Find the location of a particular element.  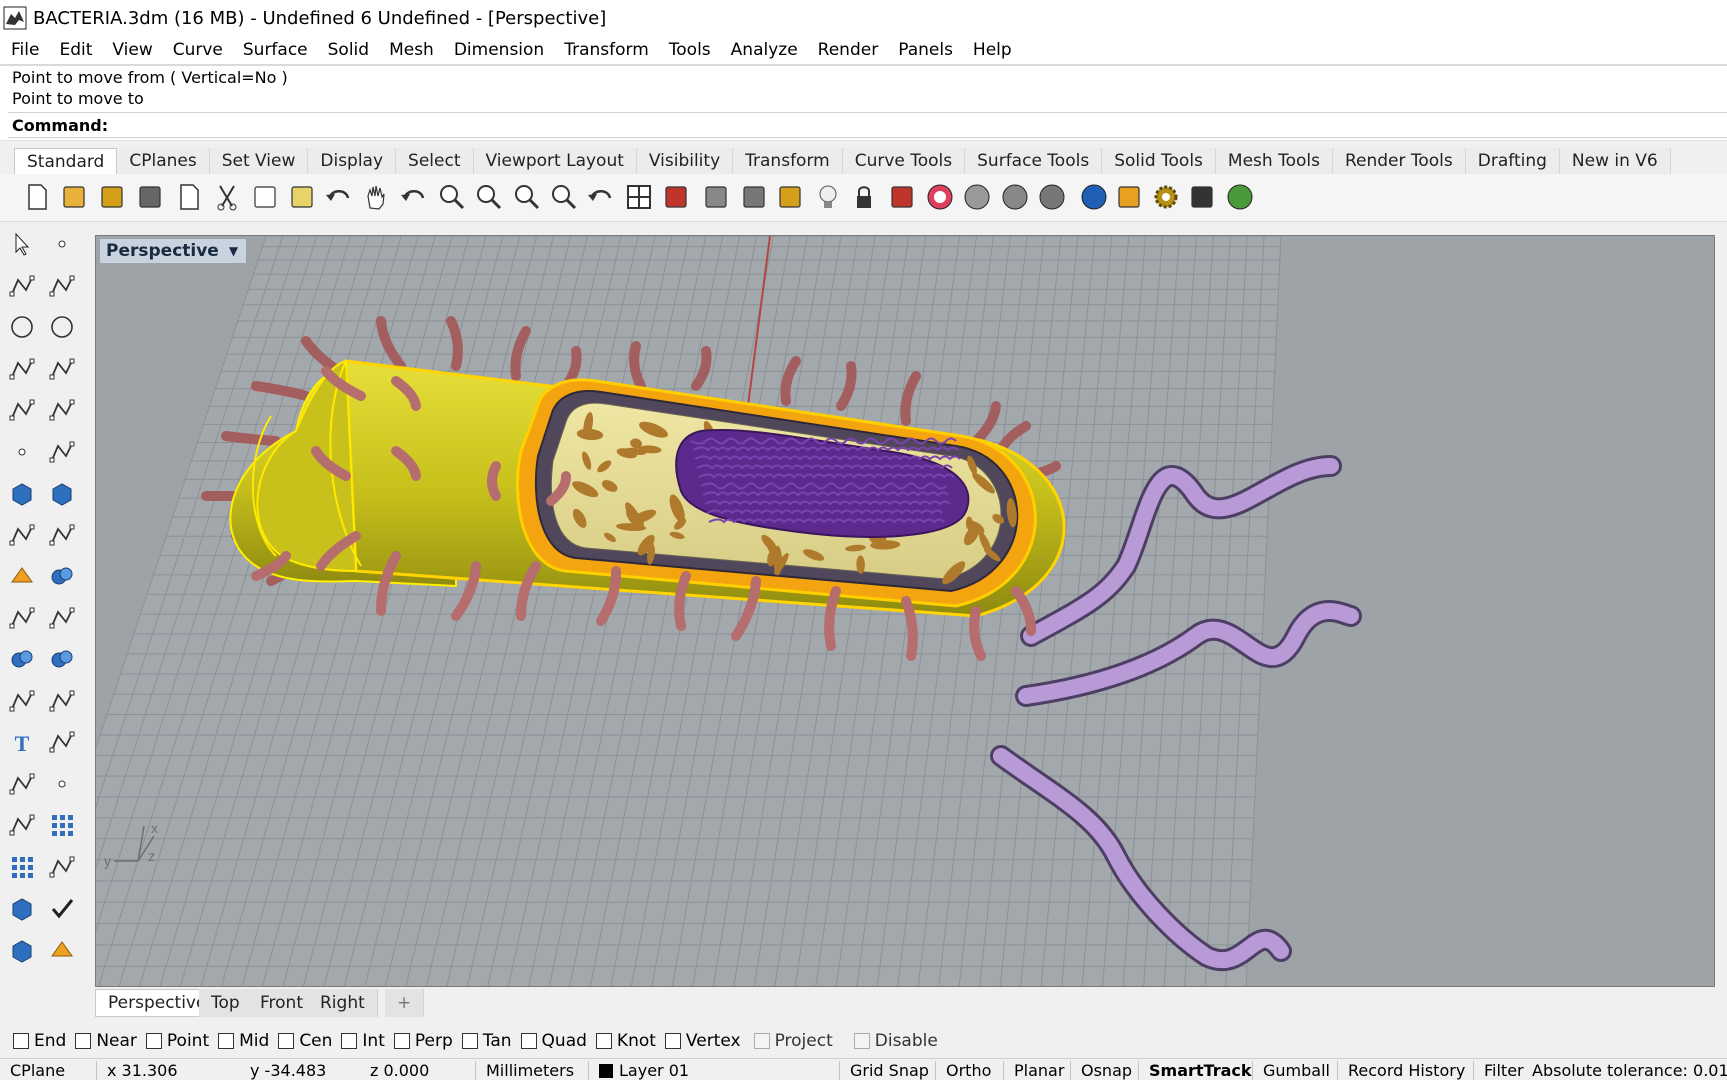

menu-analyze: Analyze is located at coordinates (764, 50).